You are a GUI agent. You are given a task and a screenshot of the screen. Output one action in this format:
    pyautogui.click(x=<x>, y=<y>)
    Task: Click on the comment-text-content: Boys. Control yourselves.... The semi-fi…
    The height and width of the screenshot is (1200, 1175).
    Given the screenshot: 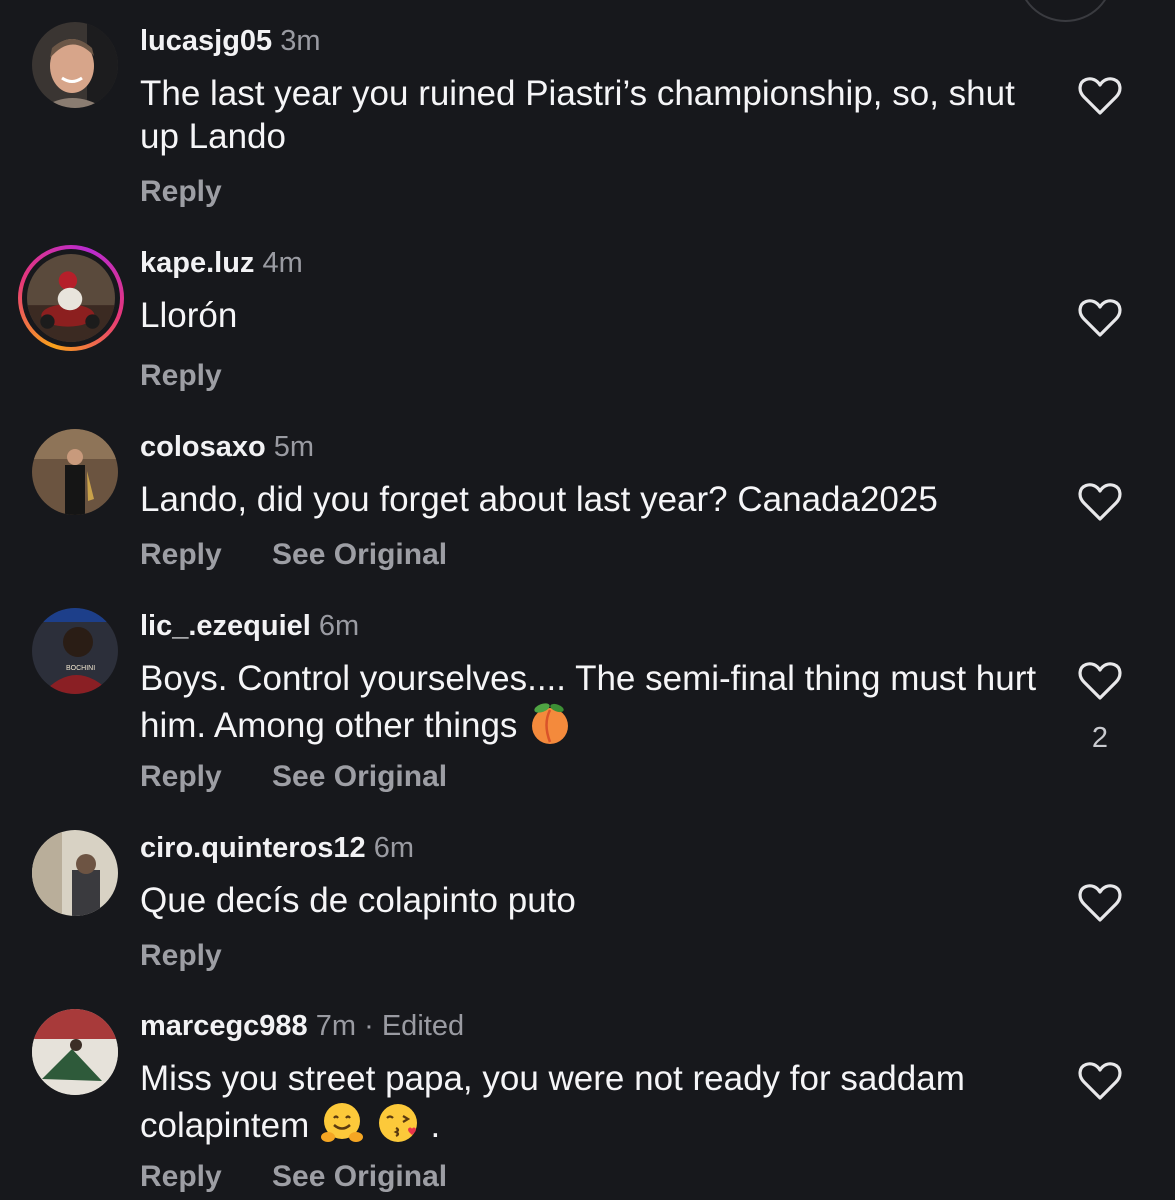 What is the action you would take?
    pyautogui.click(x=588, y=702)
    